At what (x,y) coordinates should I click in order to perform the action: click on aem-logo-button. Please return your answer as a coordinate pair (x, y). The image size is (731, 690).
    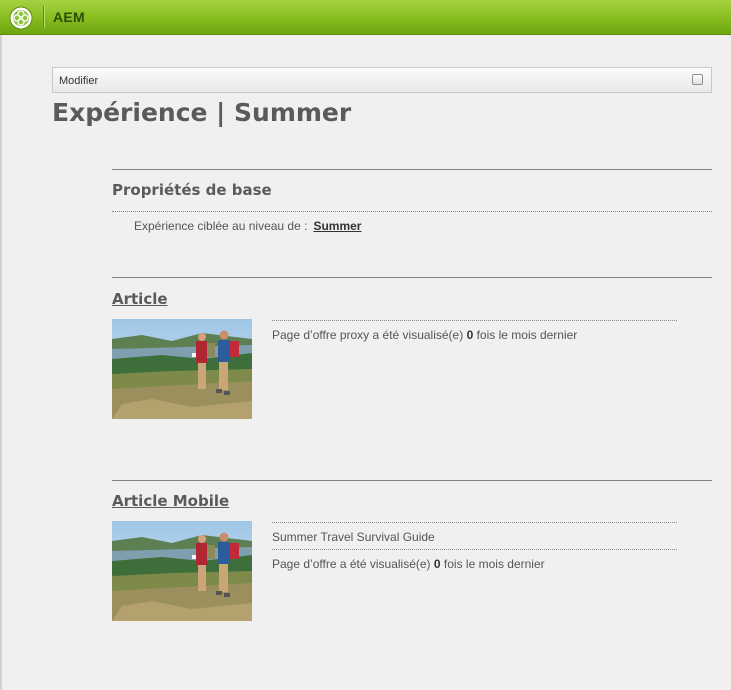
    Looking at the image, I should click on (21, 18).